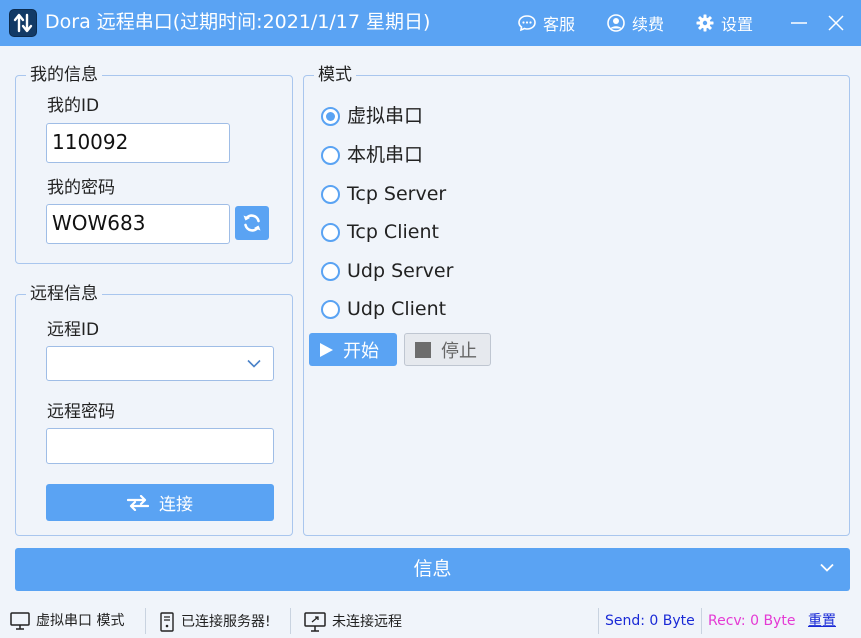  I want to click on mode-radio-tcp-server: Tcp Server, so click(383, 194).